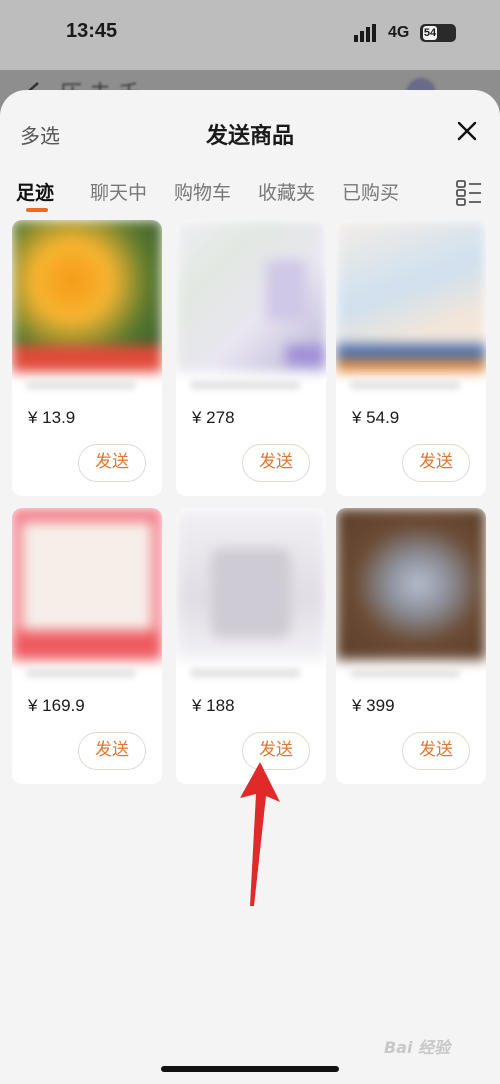  What do you see at coordinates (376, 417) in the screenshot?
I see `product-price: ¥ 54.9` at bounding box center [376, 417].